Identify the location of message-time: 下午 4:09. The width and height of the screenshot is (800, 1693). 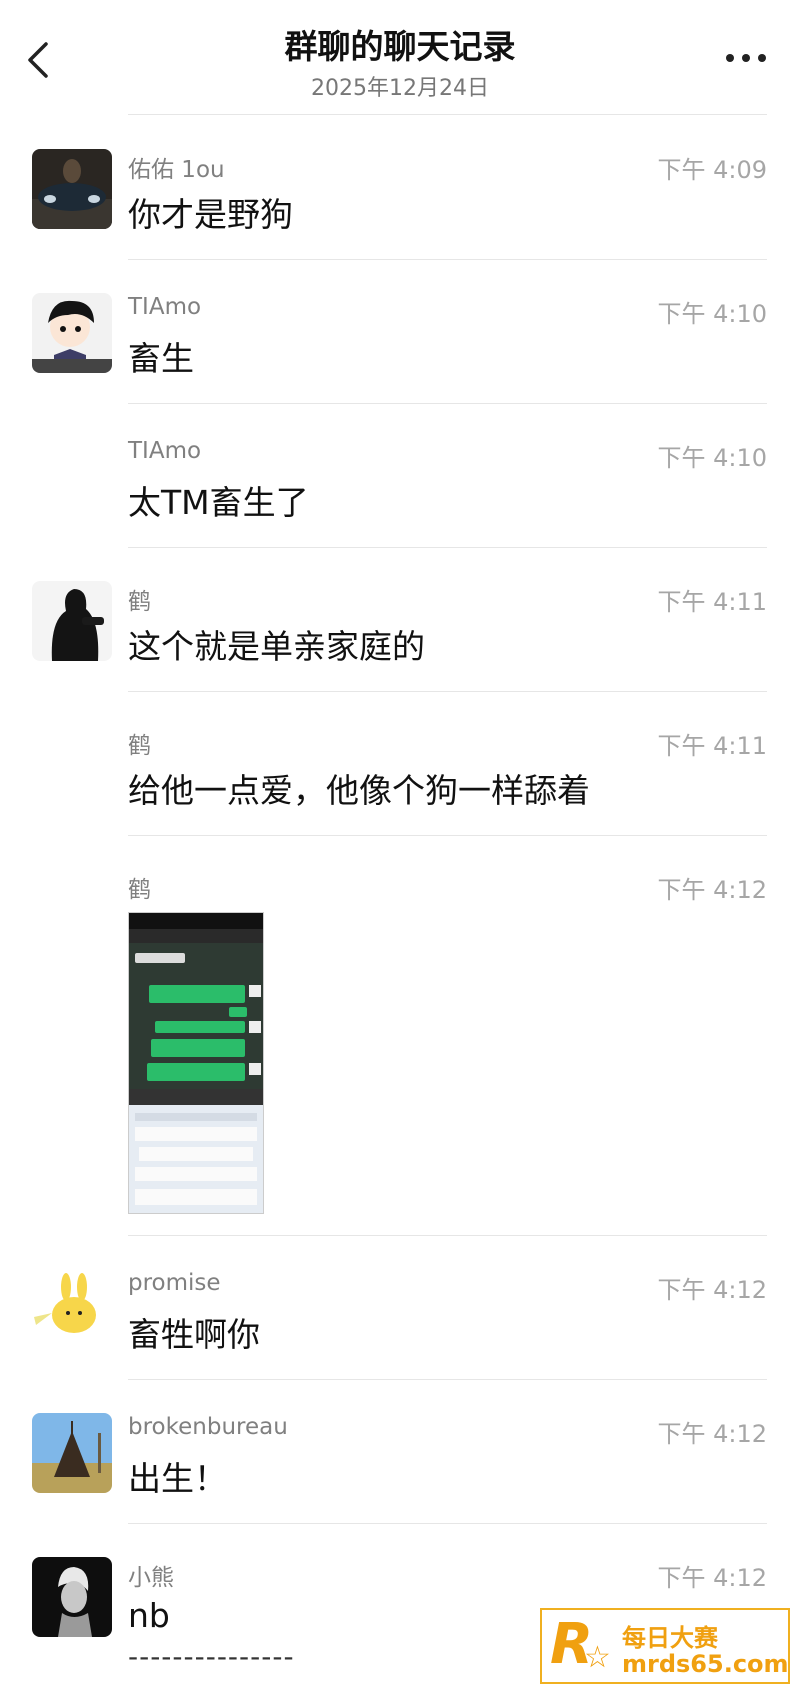
(712, 170).